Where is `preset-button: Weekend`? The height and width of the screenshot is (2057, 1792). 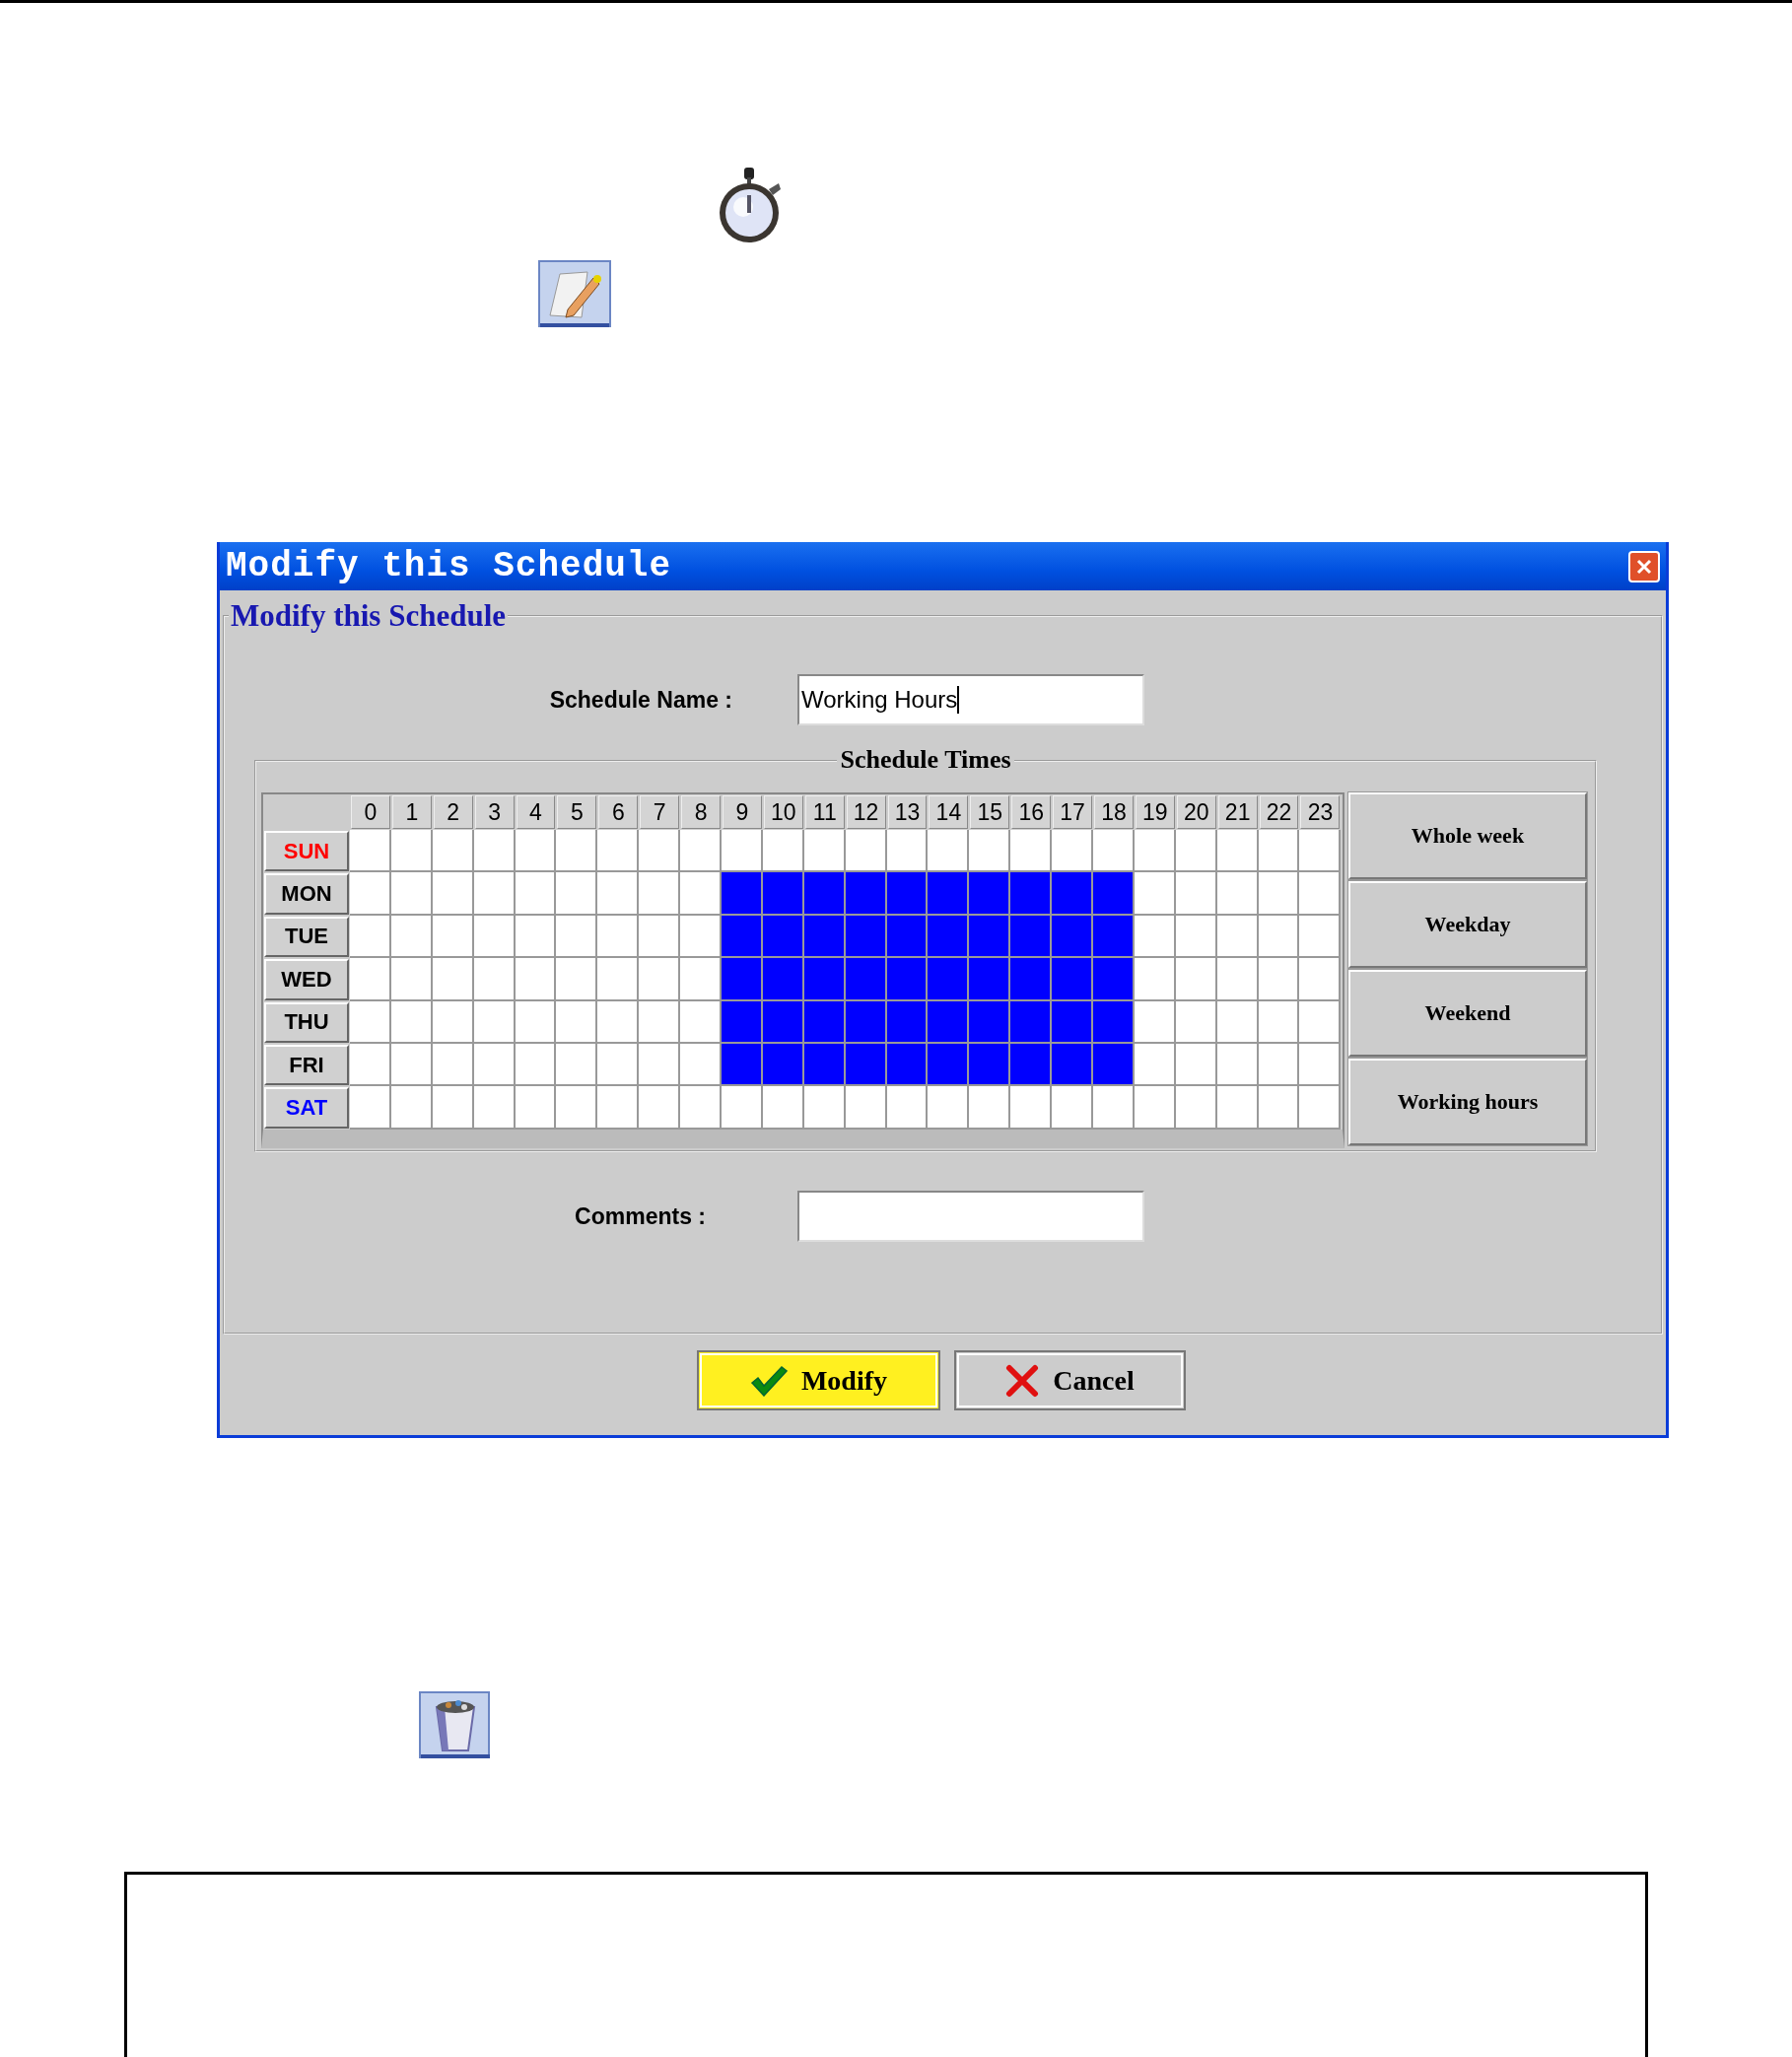 preset-button: Weekend is located at coordinates (1467, 1014).